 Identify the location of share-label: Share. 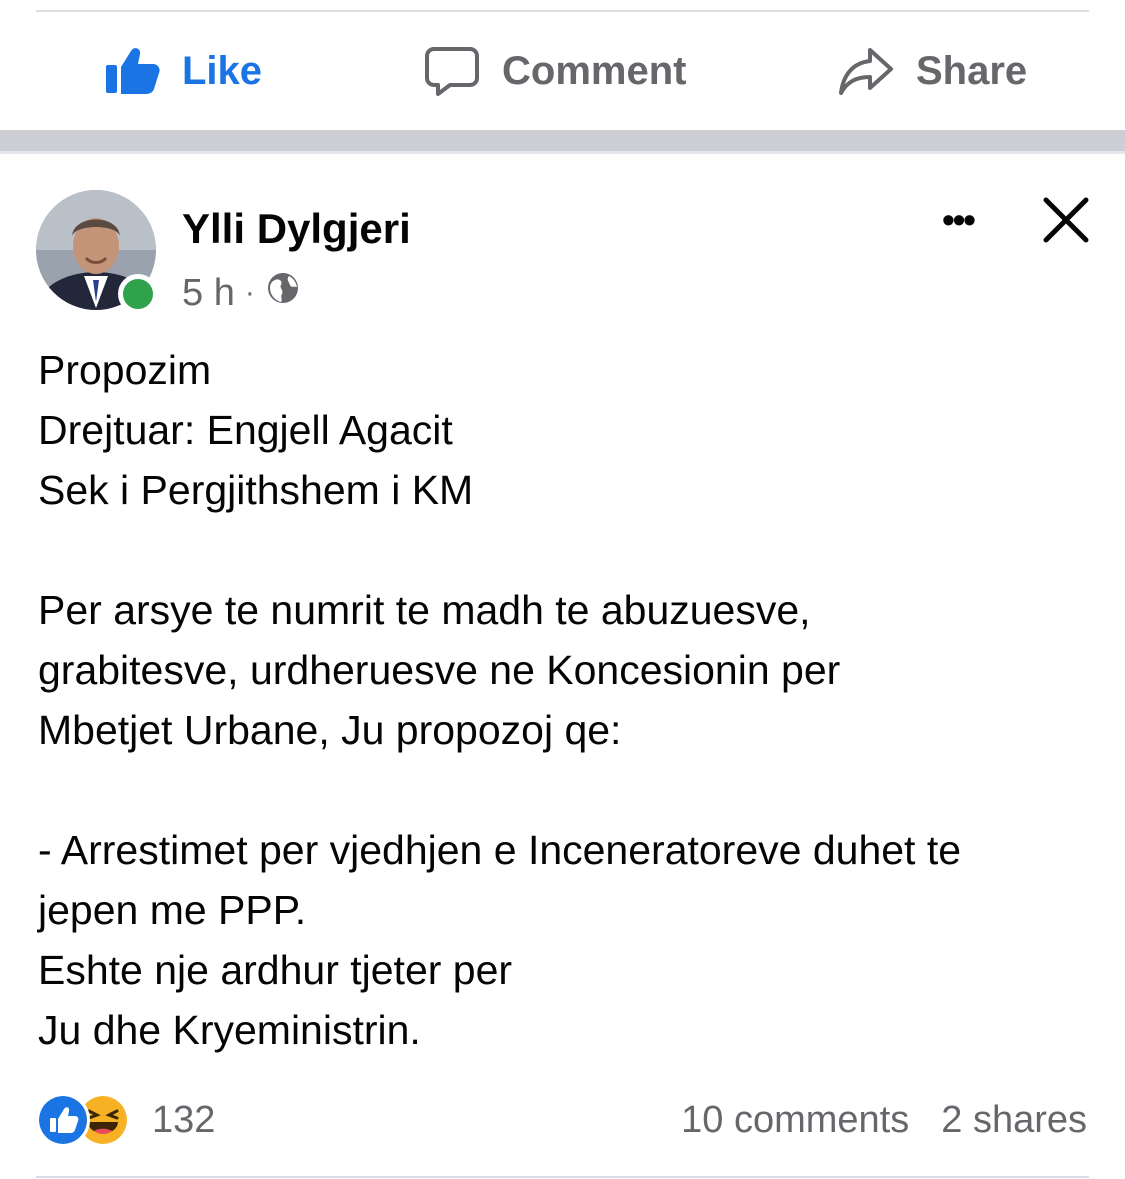
(972, 70).